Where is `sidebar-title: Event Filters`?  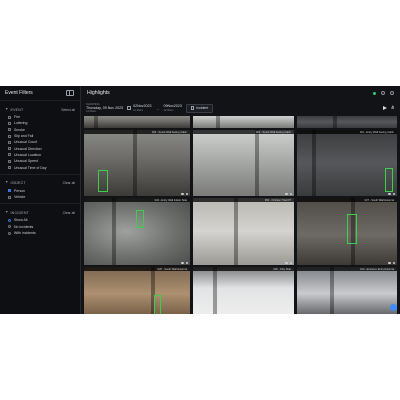
sidebar-title: Event Filters is located at coordinates (19, 93).